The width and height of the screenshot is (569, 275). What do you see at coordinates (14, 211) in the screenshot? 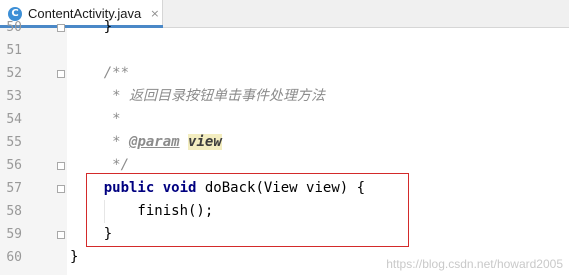
I see `line-number: 58` at bounding box center [14, 211].